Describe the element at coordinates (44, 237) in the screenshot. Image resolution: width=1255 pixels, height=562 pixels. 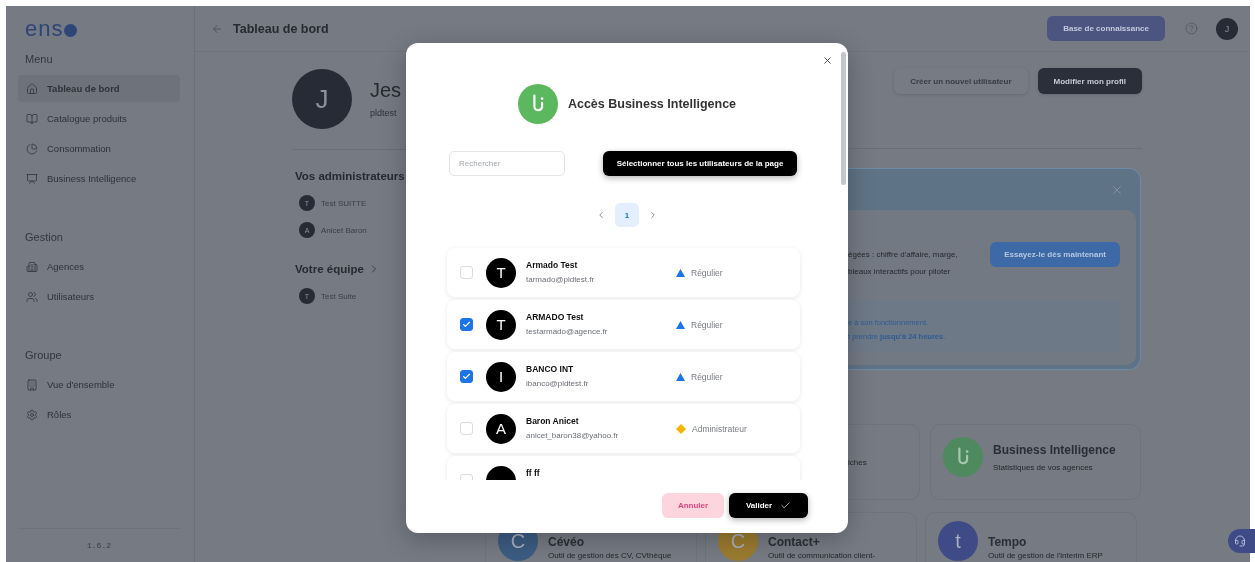
I see `section-title: Gestion` at that location.